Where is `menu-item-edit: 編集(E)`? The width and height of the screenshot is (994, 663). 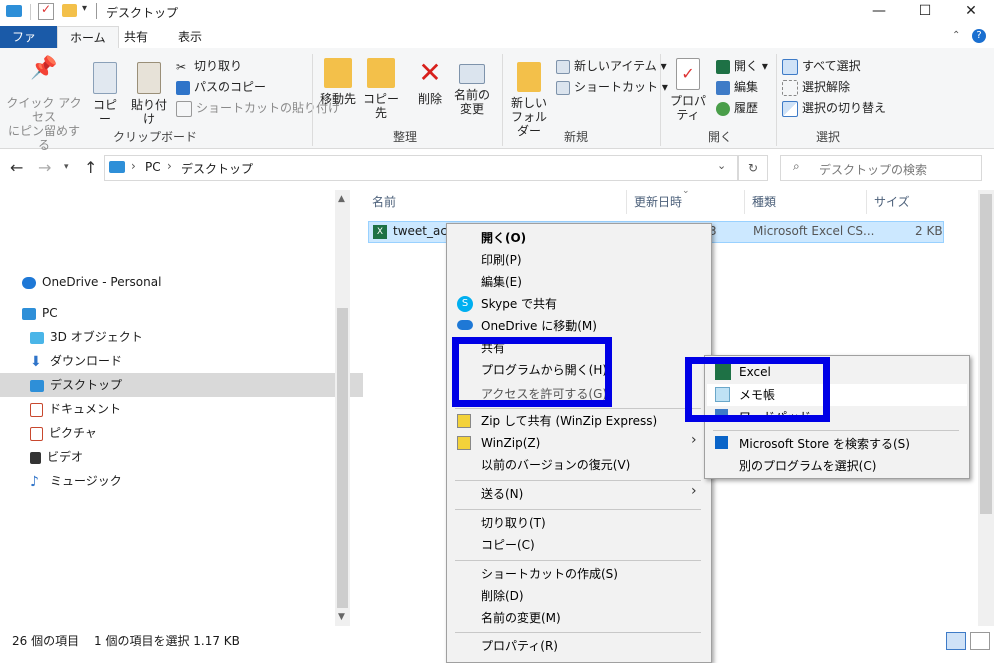 menu-item-edit: 編集(E) is located at coordinates (501, 282).